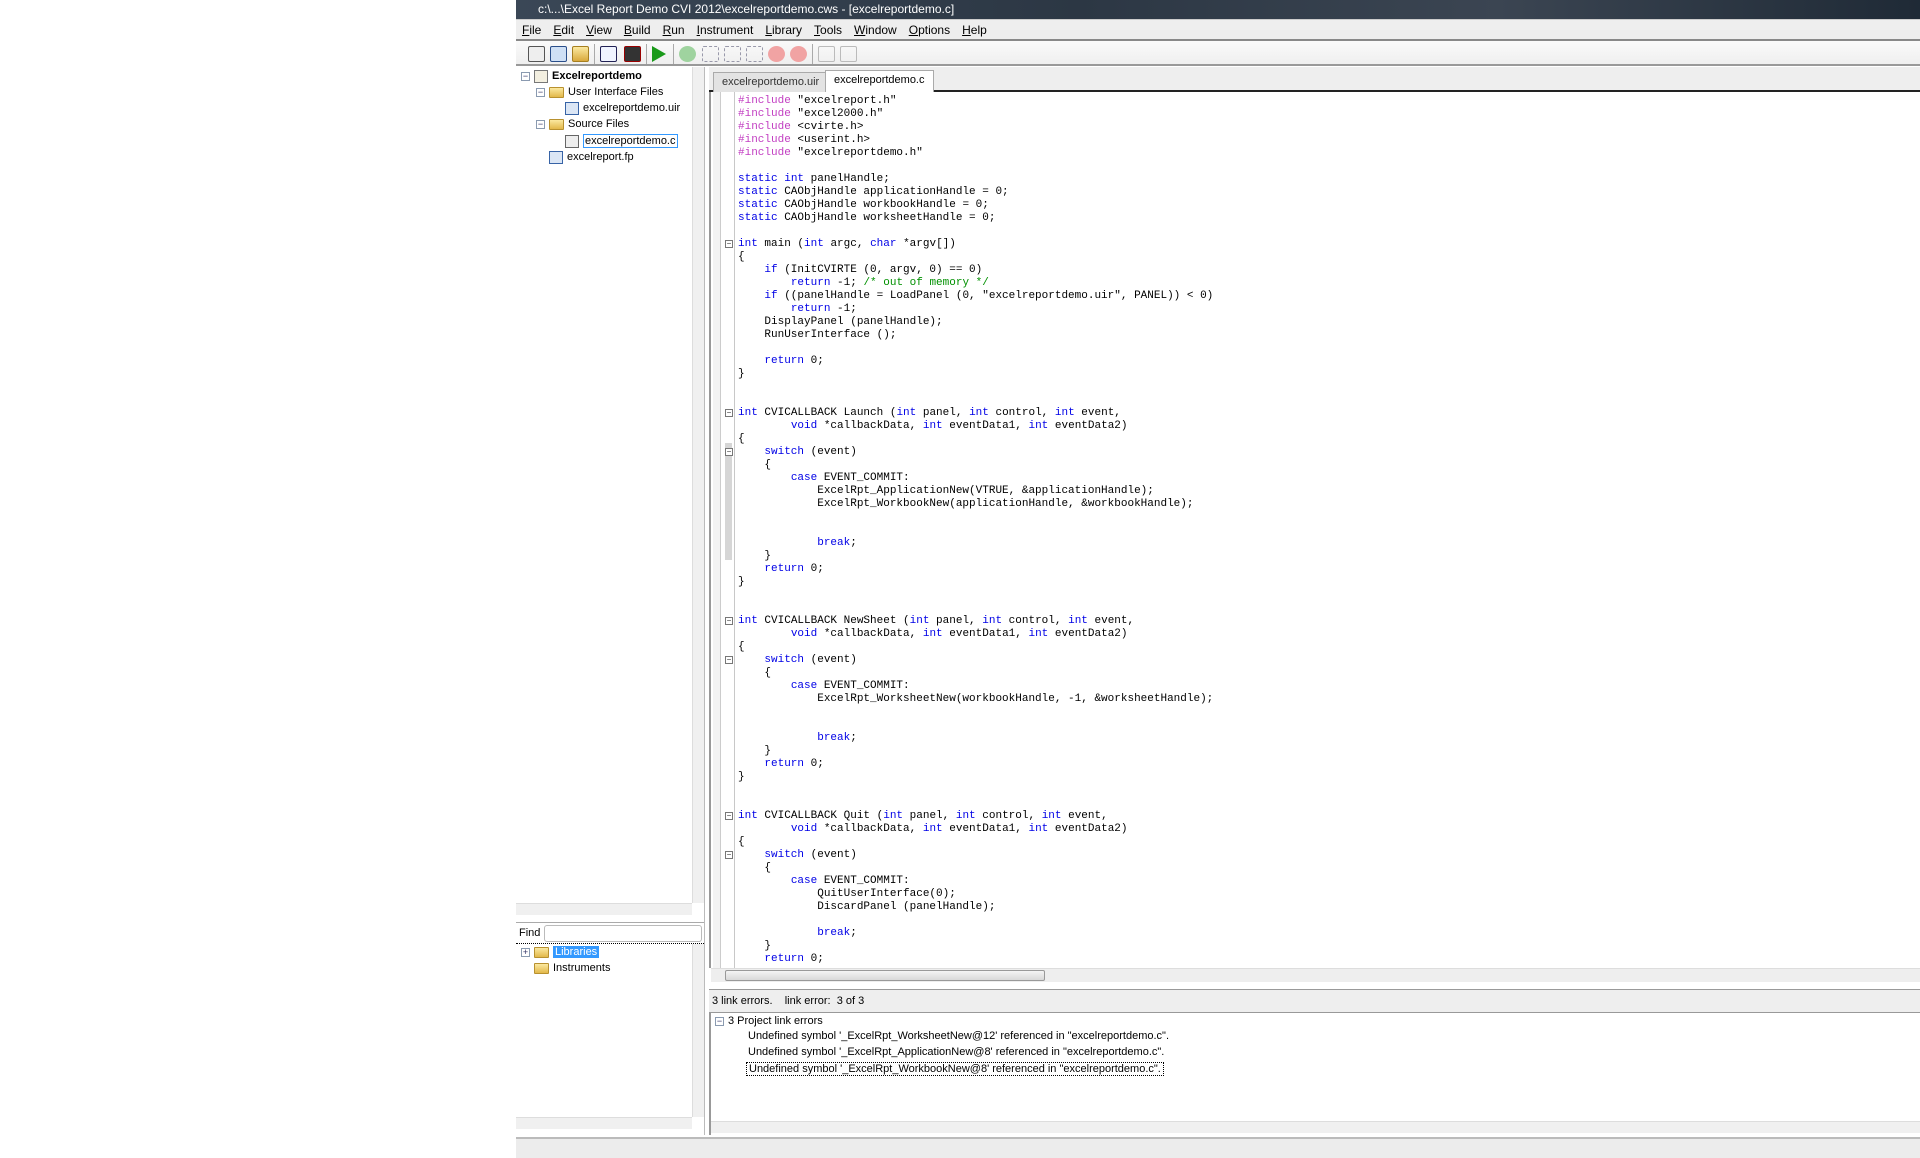 This screenshot has width=1920, height=1158. I want to click on editor-hscroll-thumb, so click(885, 975).